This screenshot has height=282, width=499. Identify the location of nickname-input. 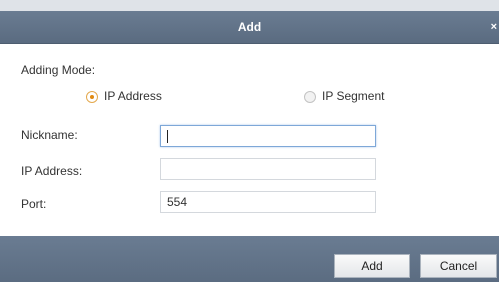
(268, 136).